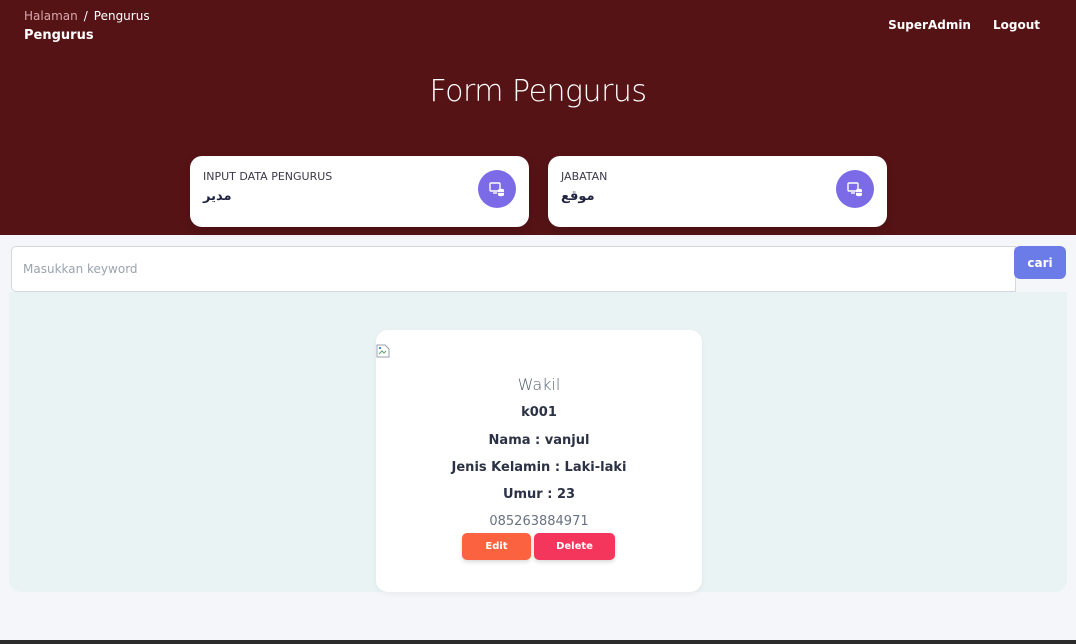 This screenshot has height=644, width=1076. What do you see at coordinates (584, 176) in the screenshot?
I see `card-label: JABATAN` at bounding box center [584, 176].